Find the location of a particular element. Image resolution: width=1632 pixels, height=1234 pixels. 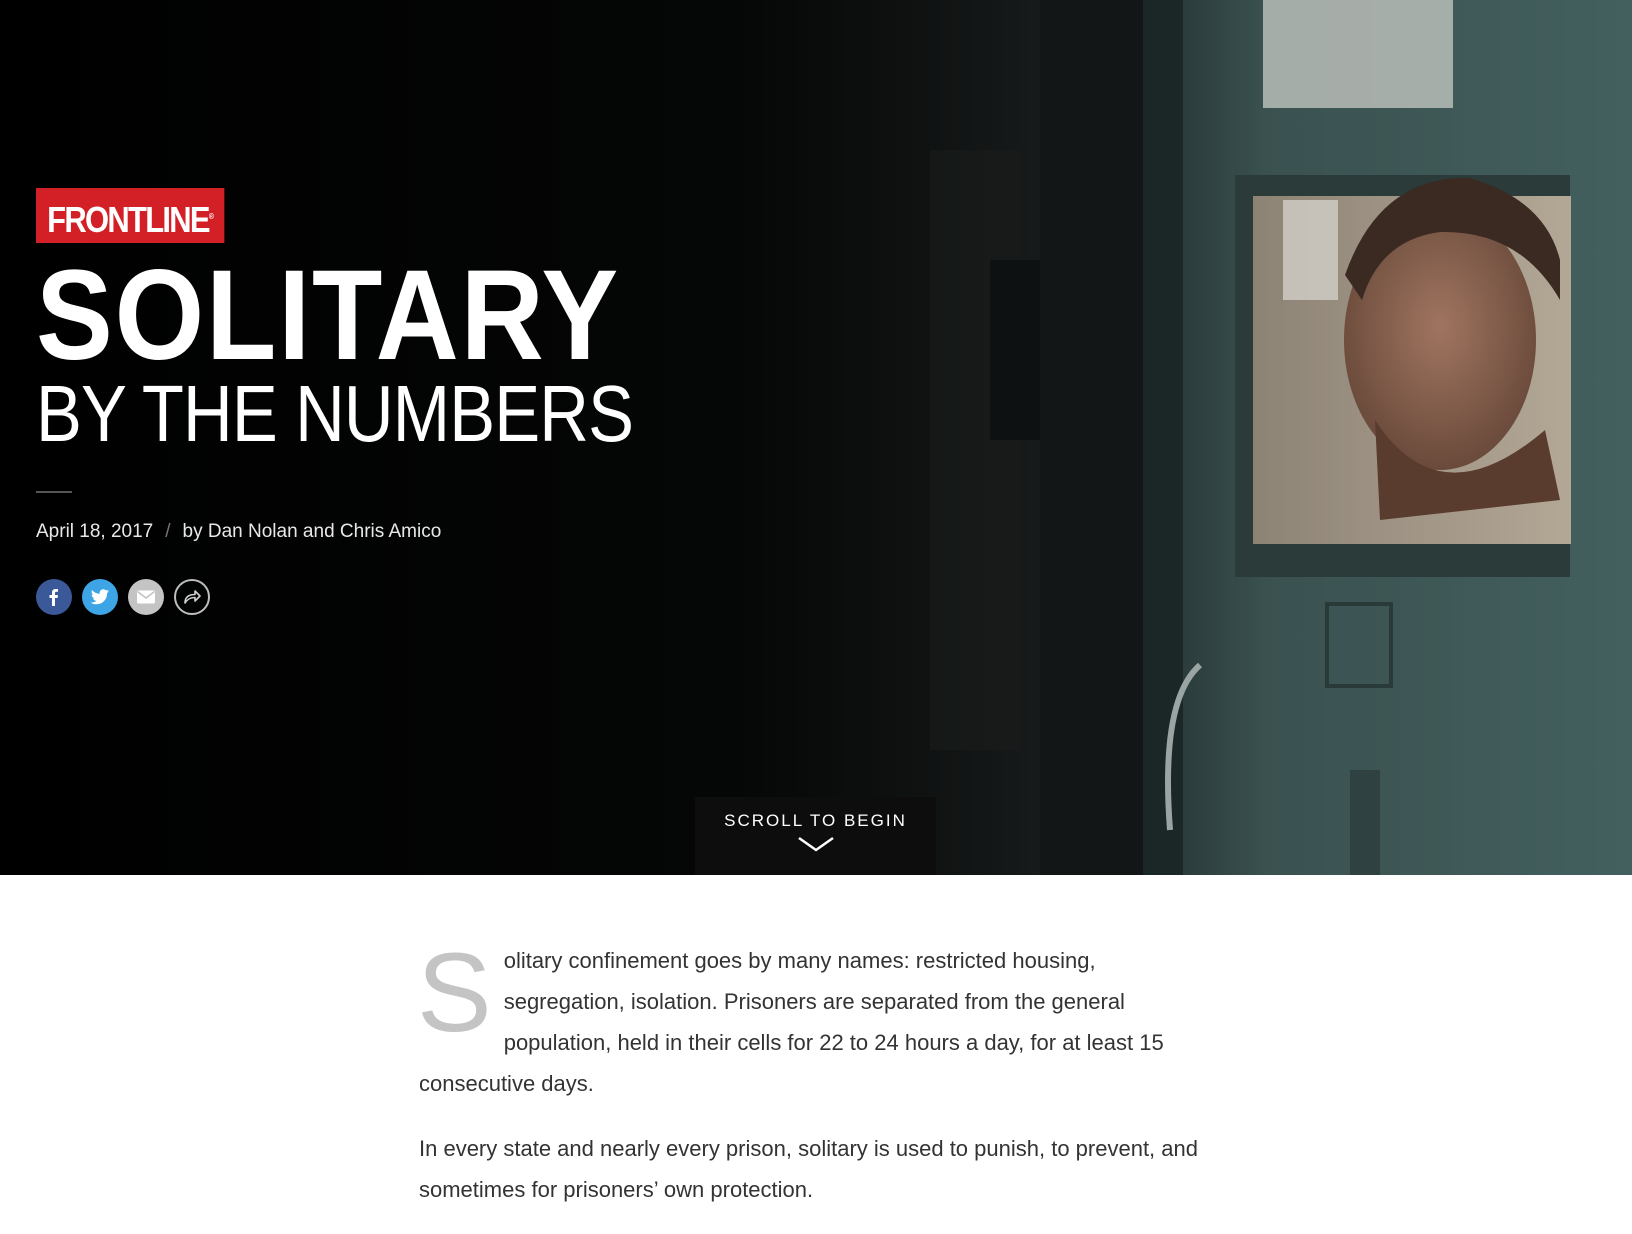

email-share-button is located at coordinates (146, 597).